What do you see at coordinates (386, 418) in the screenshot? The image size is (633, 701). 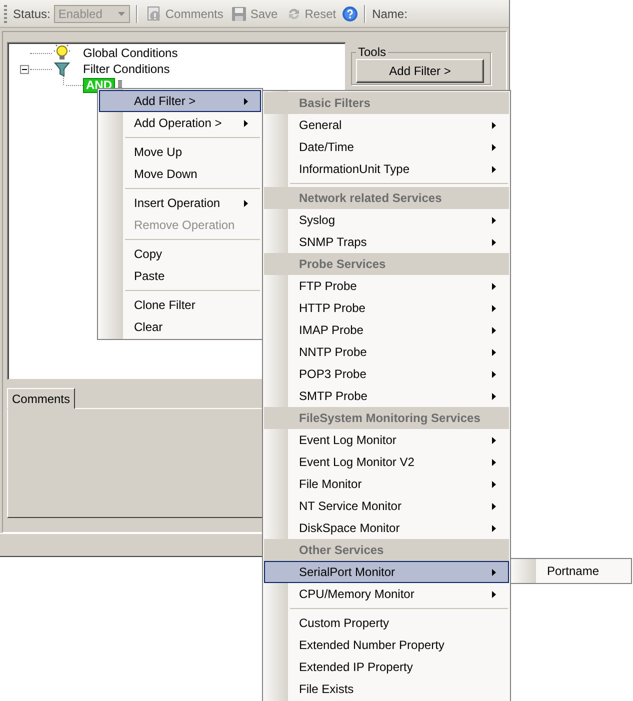 I see `menu-section-header: FileSystem Monitoring Services` at bounding box center [386, 418].